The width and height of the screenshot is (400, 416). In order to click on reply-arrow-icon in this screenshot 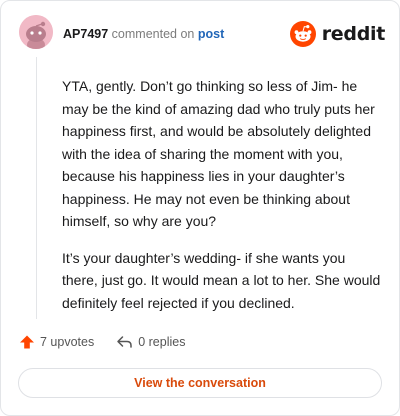, I will do `click(124, 342)`.